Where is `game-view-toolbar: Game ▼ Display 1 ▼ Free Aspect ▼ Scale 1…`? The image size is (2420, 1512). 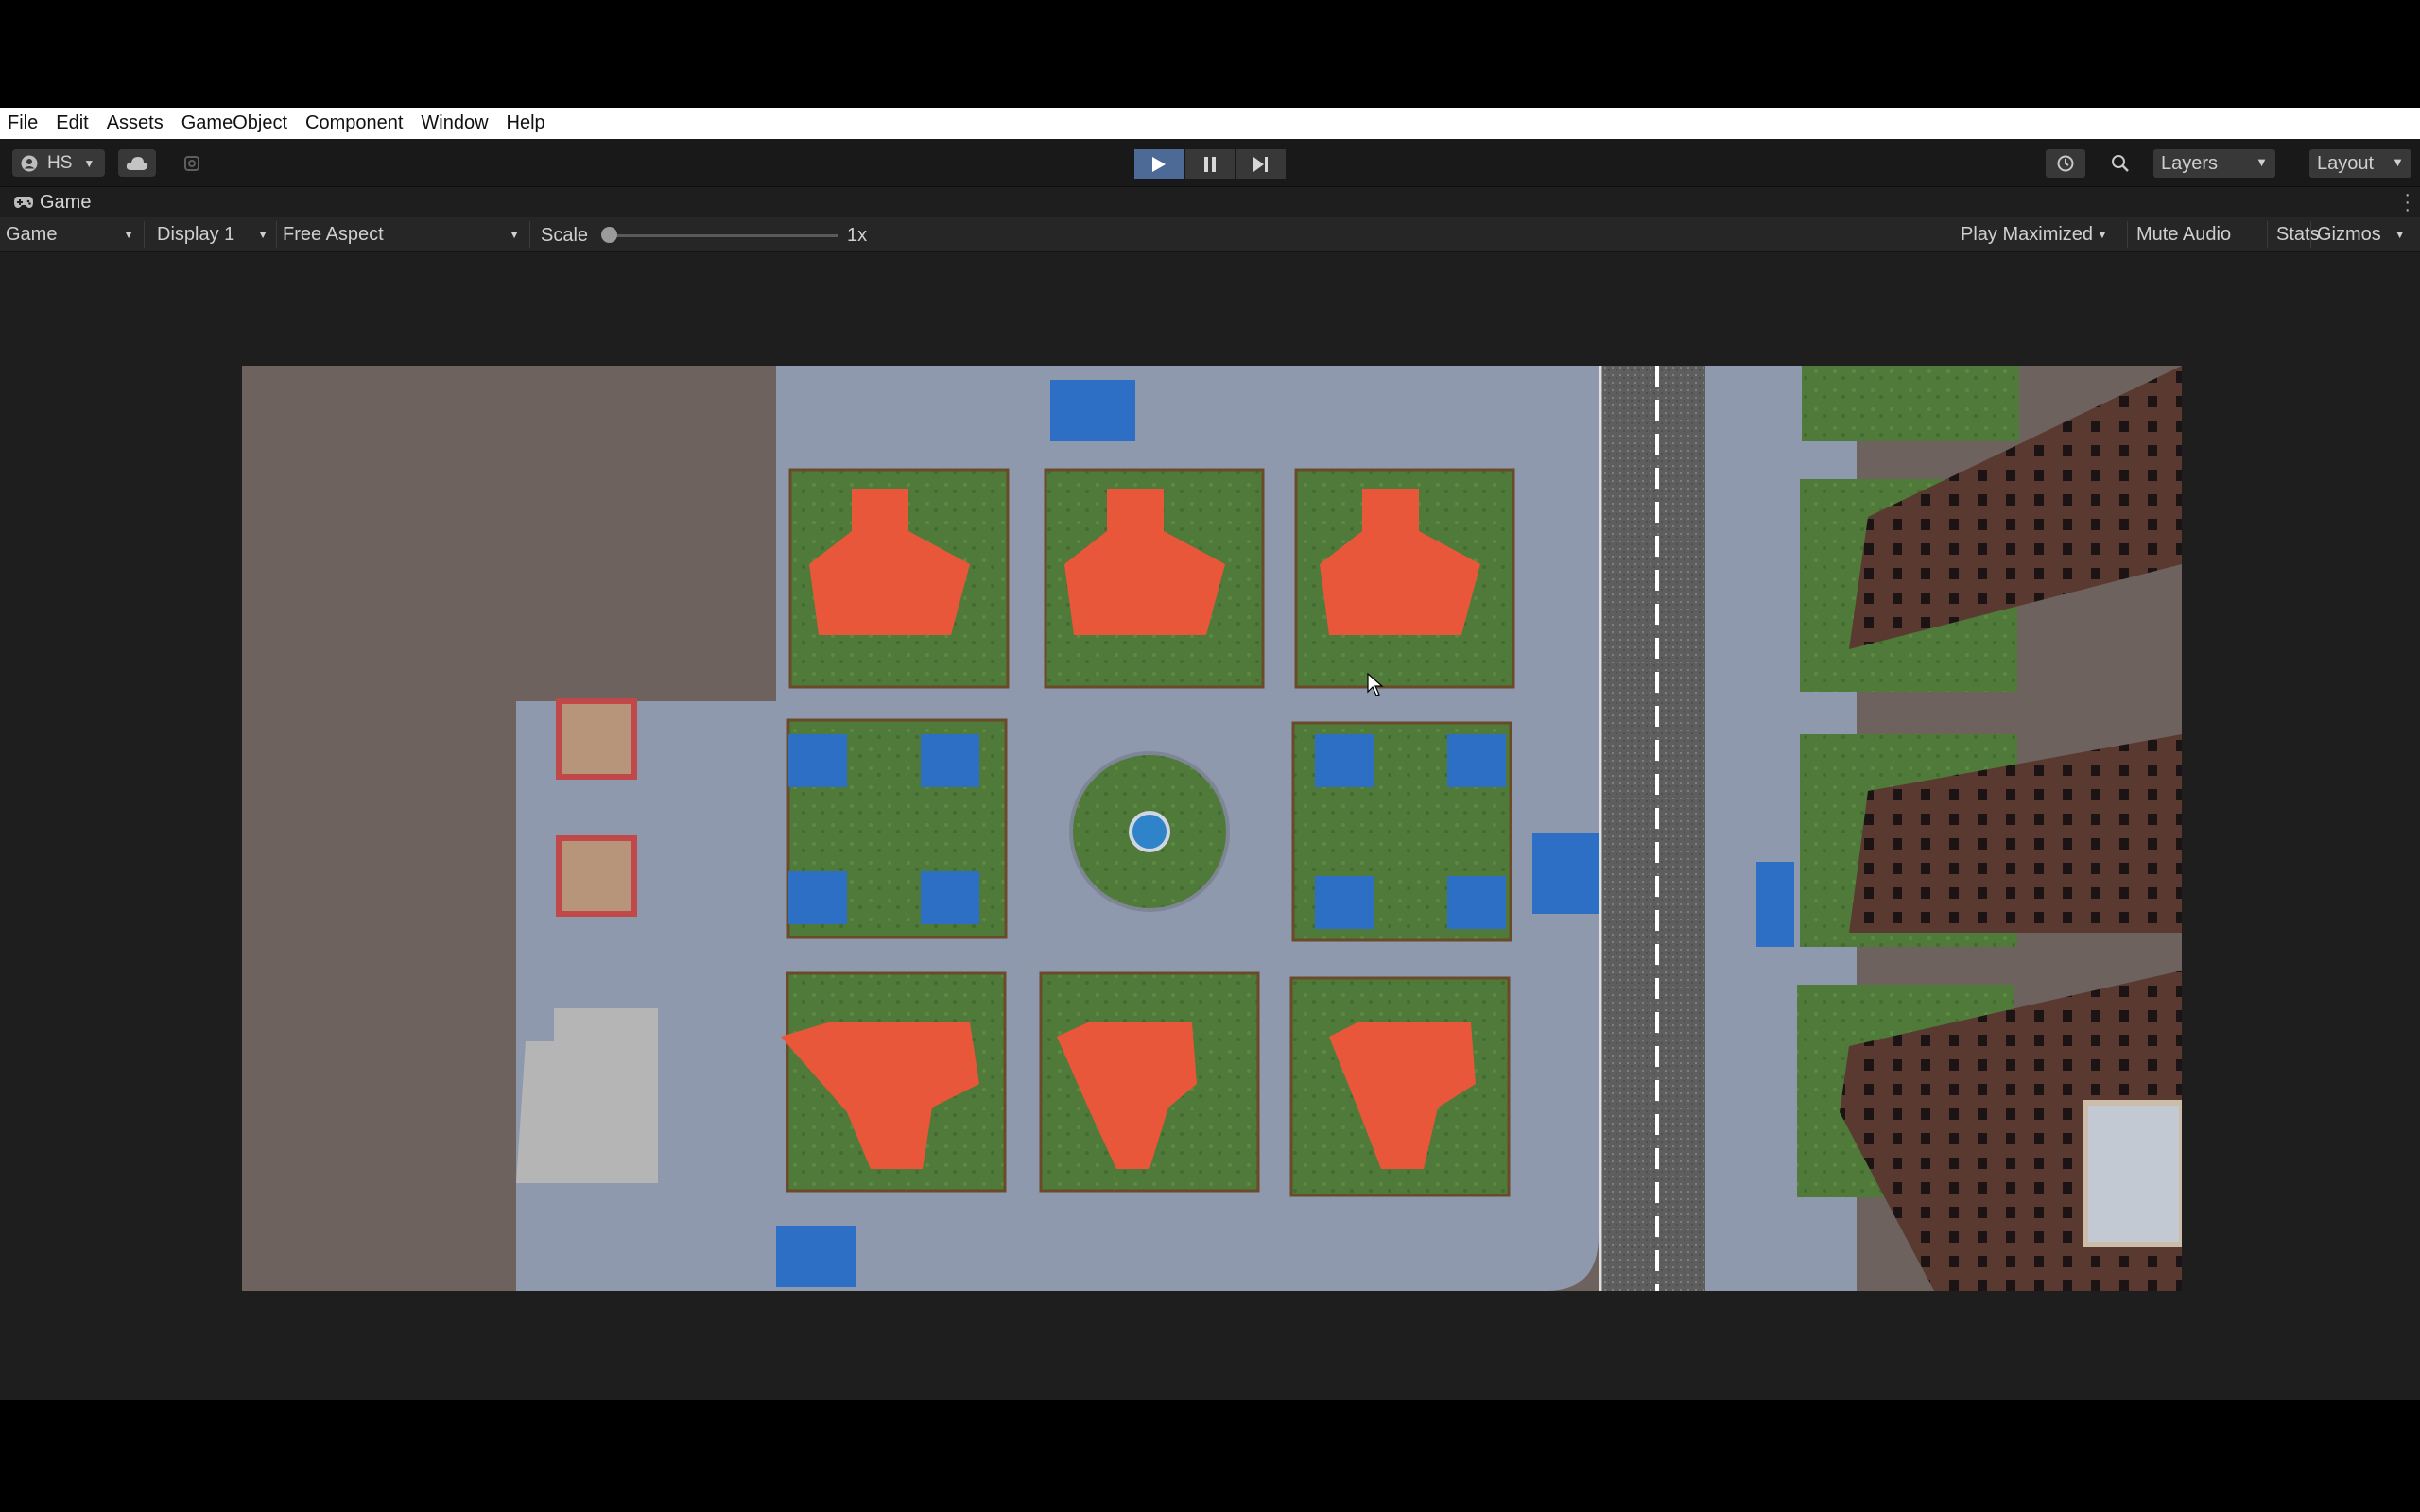
game-view-toolbar: Game ▼ Display 1 ▼ Free Aspect ▼ Scale 1… is located at coordinates (1210, 234).